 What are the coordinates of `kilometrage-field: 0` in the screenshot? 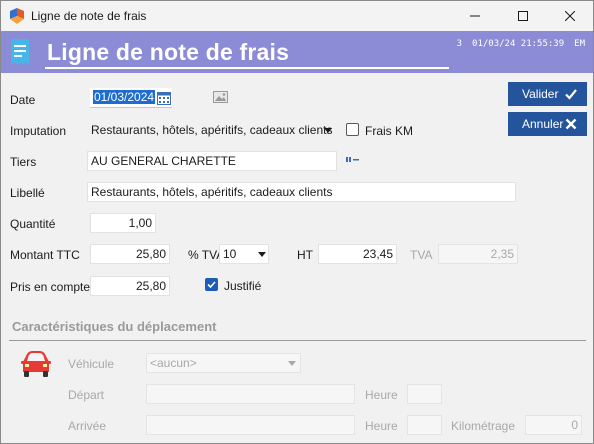 It's located at (553, 425).